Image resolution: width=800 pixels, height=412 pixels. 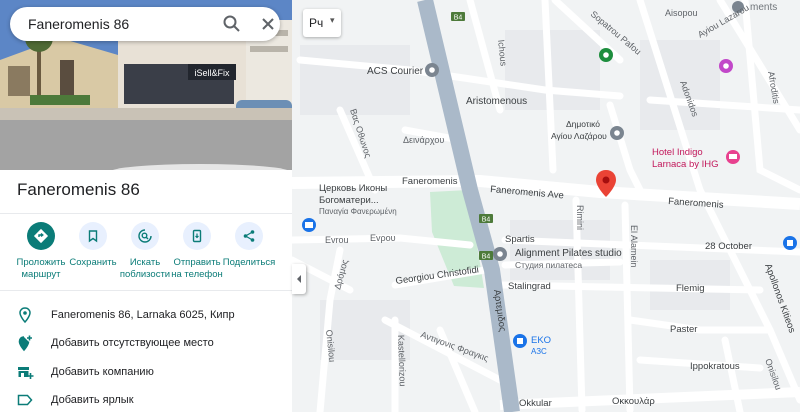 I want to click on label-icon, so click(x=25, y=400).